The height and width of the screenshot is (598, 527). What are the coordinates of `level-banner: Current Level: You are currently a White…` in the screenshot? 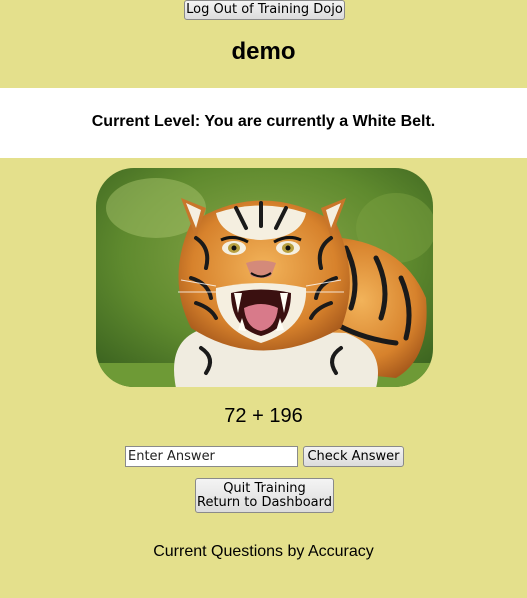 It's located at (263, 123).